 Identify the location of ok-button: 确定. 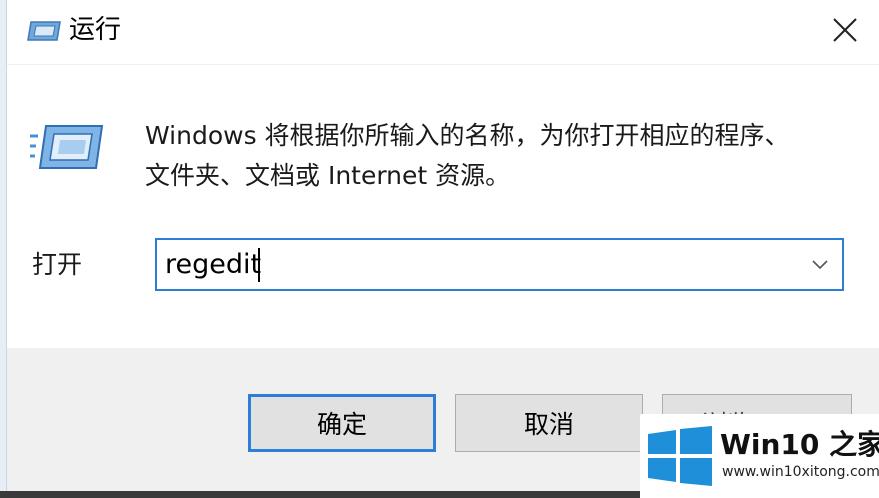
(342, 423).